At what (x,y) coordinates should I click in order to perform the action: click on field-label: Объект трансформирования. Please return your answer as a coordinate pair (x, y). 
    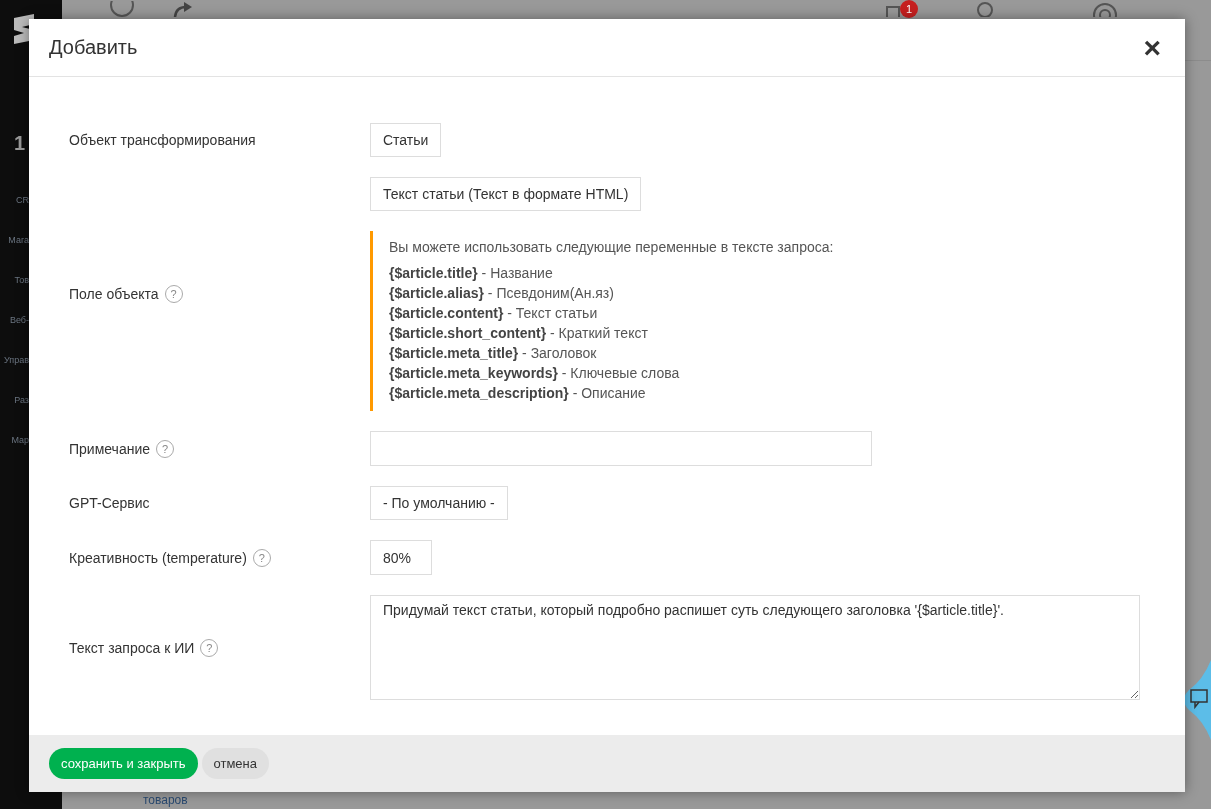
    Looking at the image, I should click on (162, 140).